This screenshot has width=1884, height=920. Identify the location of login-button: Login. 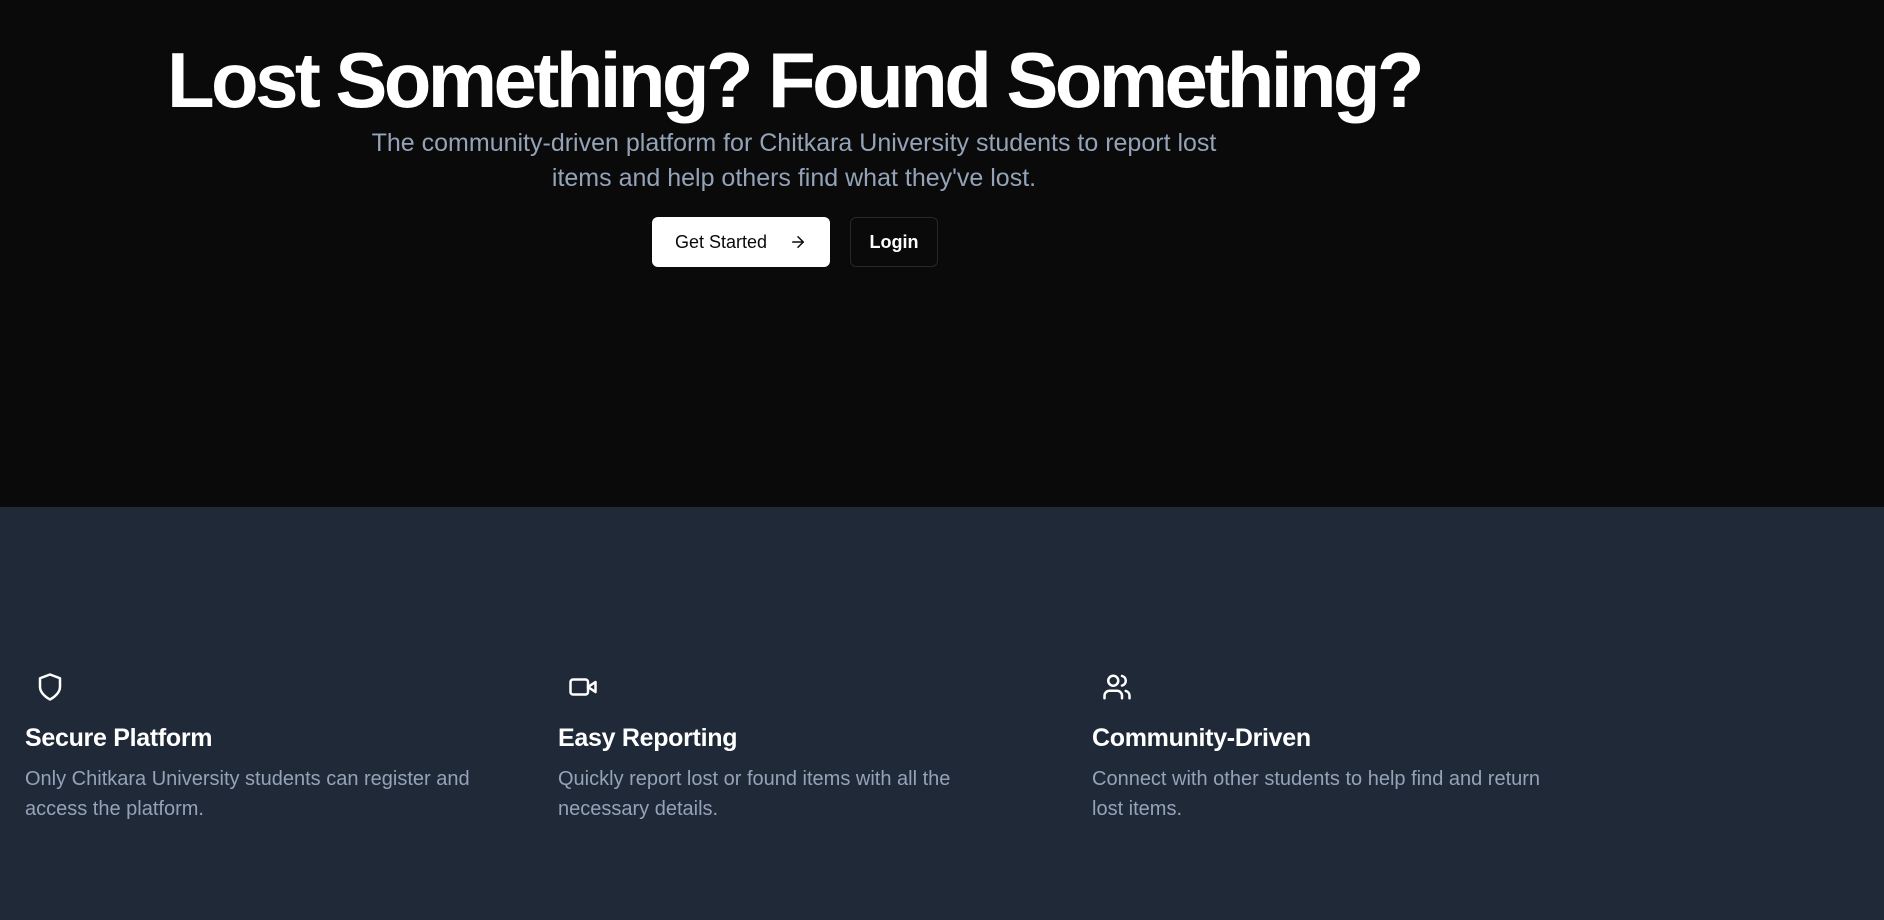
(894, 242).